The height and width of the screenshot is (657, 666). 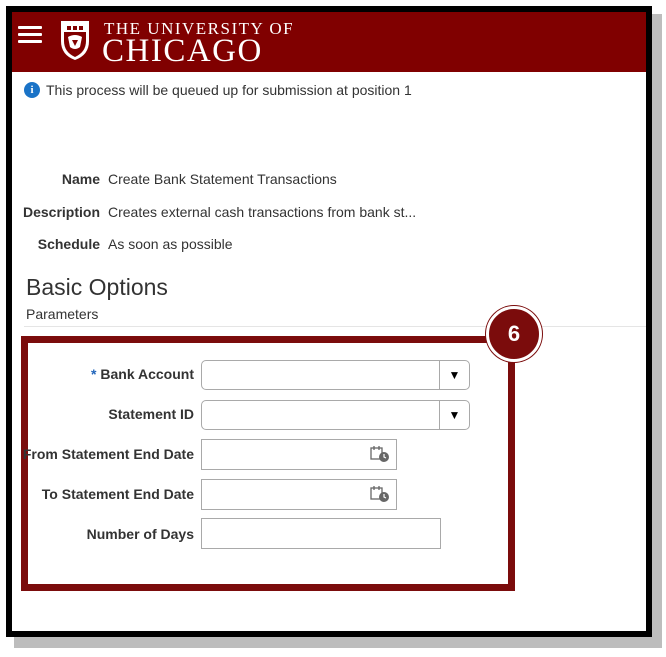 What do you see at coordinates (108, 454) in the screenshot?
I see `from-date-label: From Statement End Date` at bounding box center [108, 454].